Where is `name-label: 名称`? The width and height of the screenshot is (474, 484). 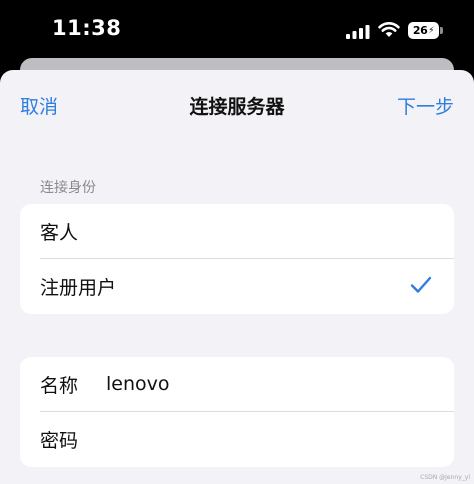 name-label: 名称 is located at coordinates (59, 385).